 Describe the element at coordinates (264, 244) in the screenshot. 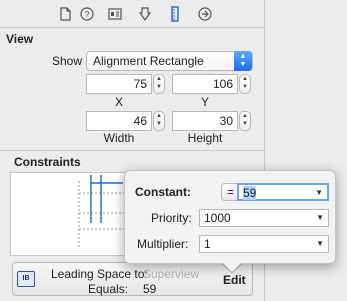

I see `multiplier-field: 1 ▼` at that location.